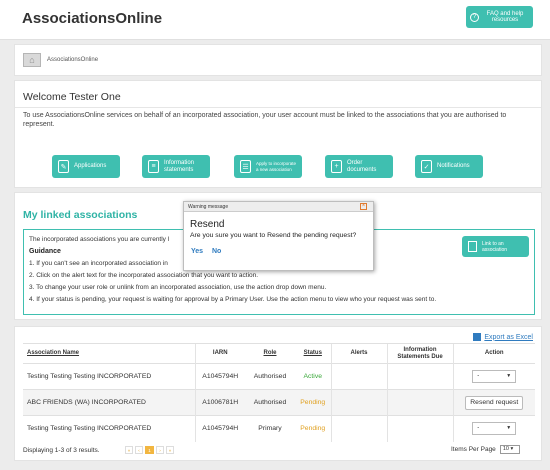 The image size is (550, 470). What do you see at coordinates (472, 246) in the screenshot?
I see `link-icon` at bounding box center [472, 246].